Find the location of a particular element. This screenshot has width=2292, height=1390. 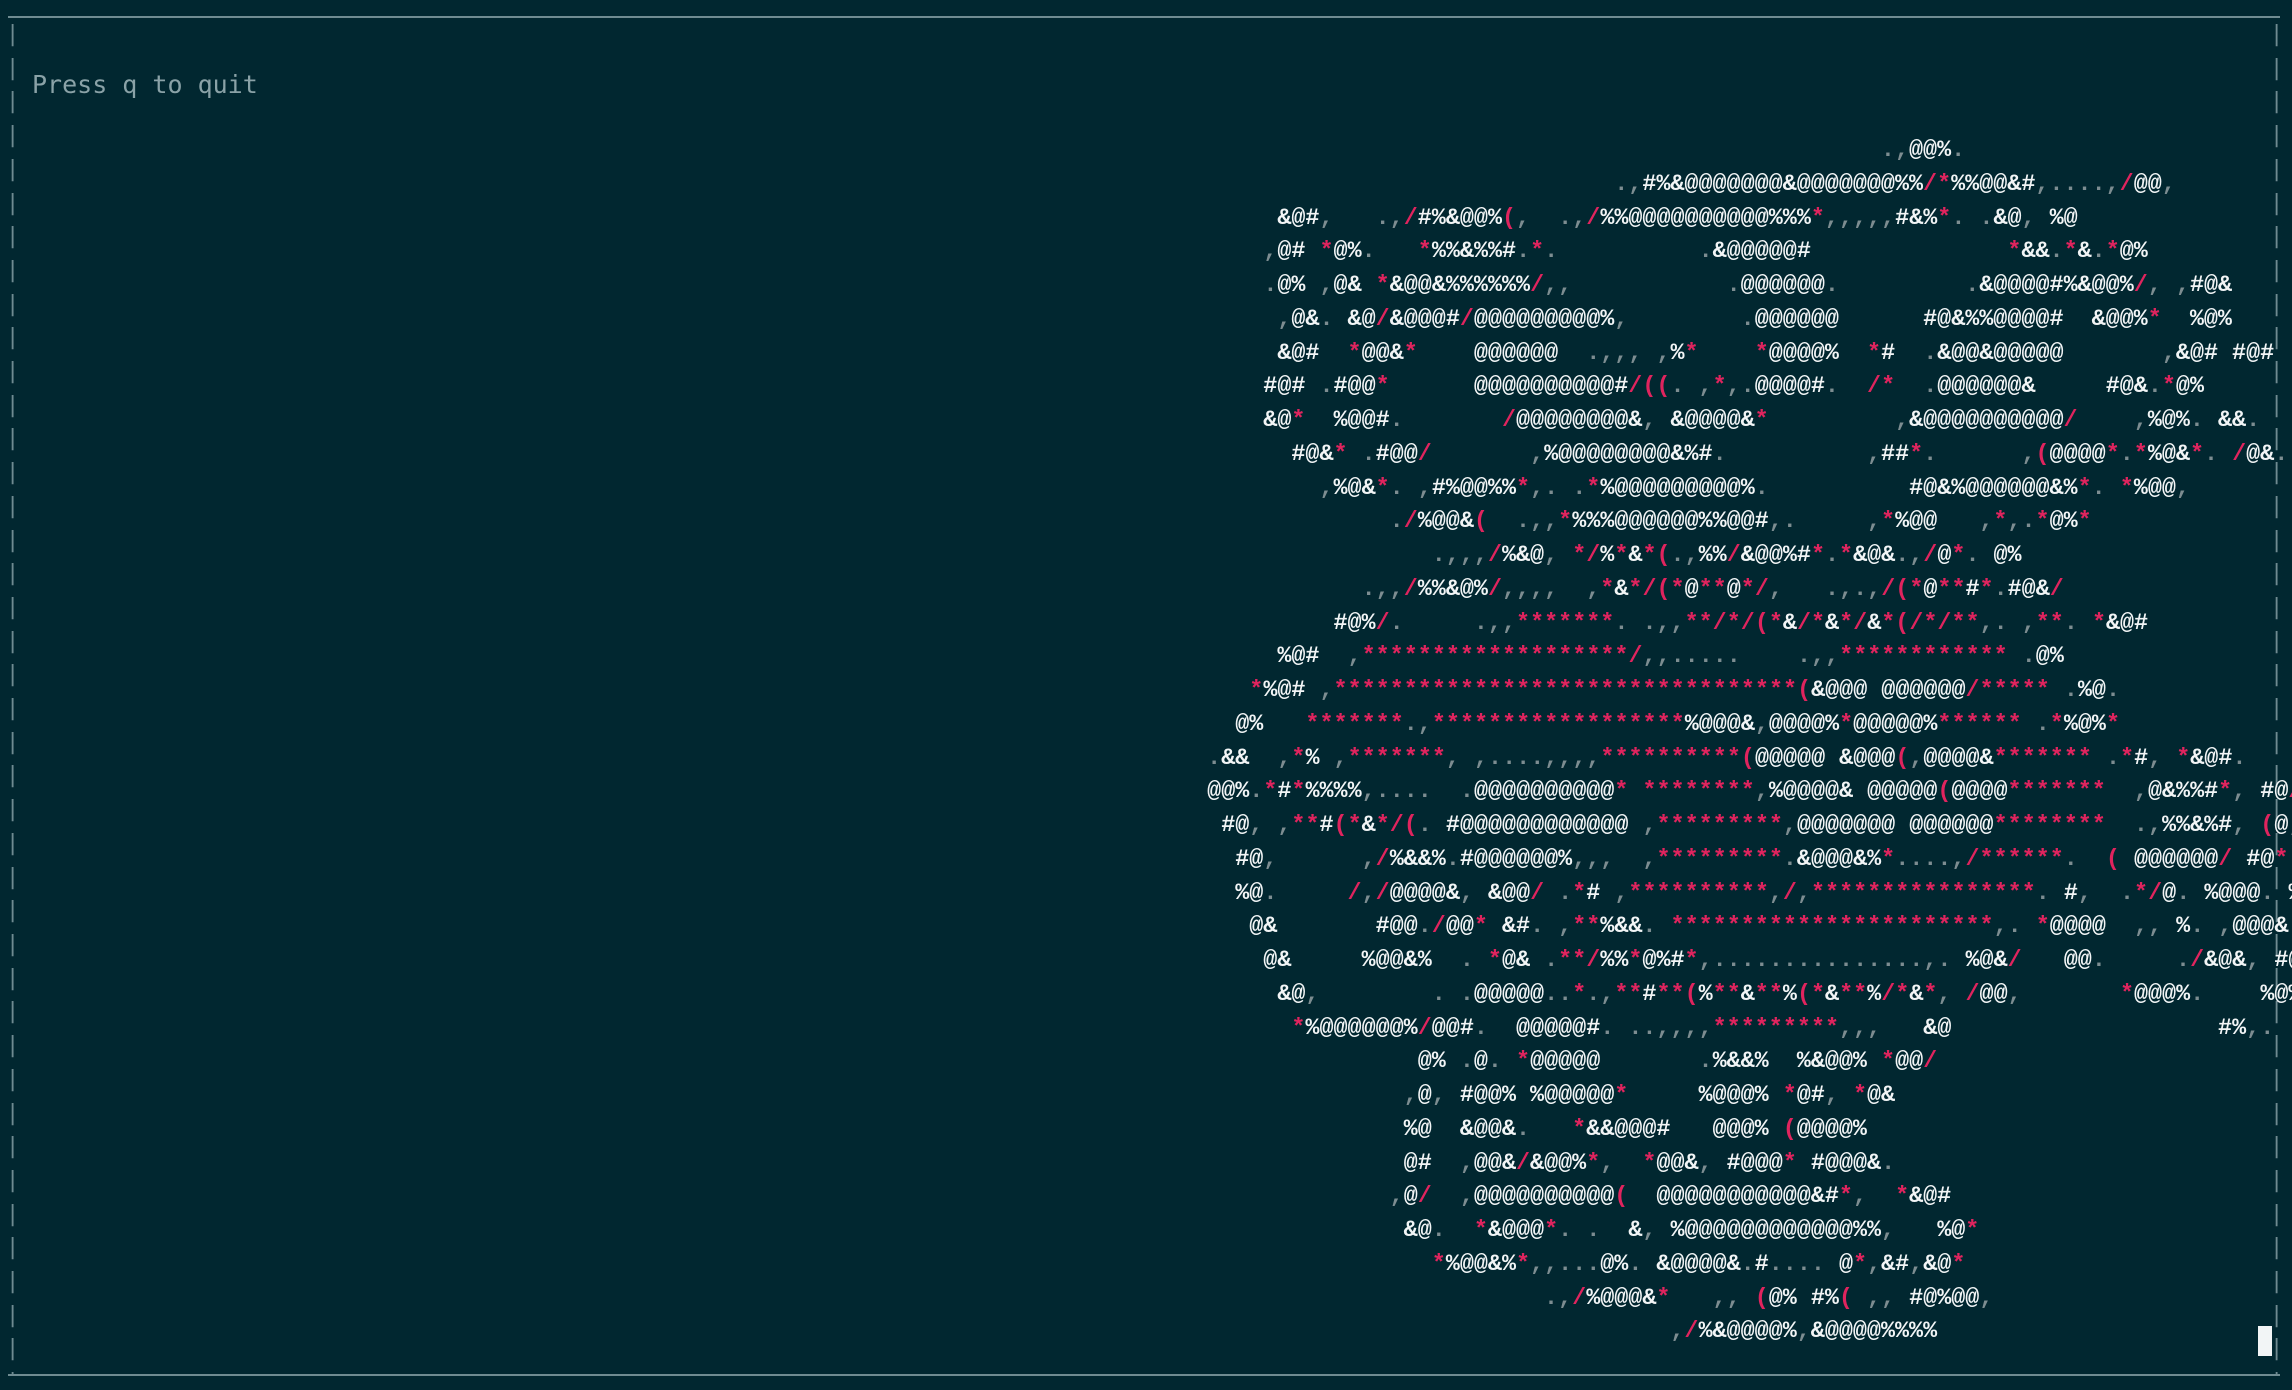

ascii-art-line: ,@/ ,@@@@@@@@@@( @@@@@@@@@@@&#*, *&@# is located at coordinates (1670, 1197).